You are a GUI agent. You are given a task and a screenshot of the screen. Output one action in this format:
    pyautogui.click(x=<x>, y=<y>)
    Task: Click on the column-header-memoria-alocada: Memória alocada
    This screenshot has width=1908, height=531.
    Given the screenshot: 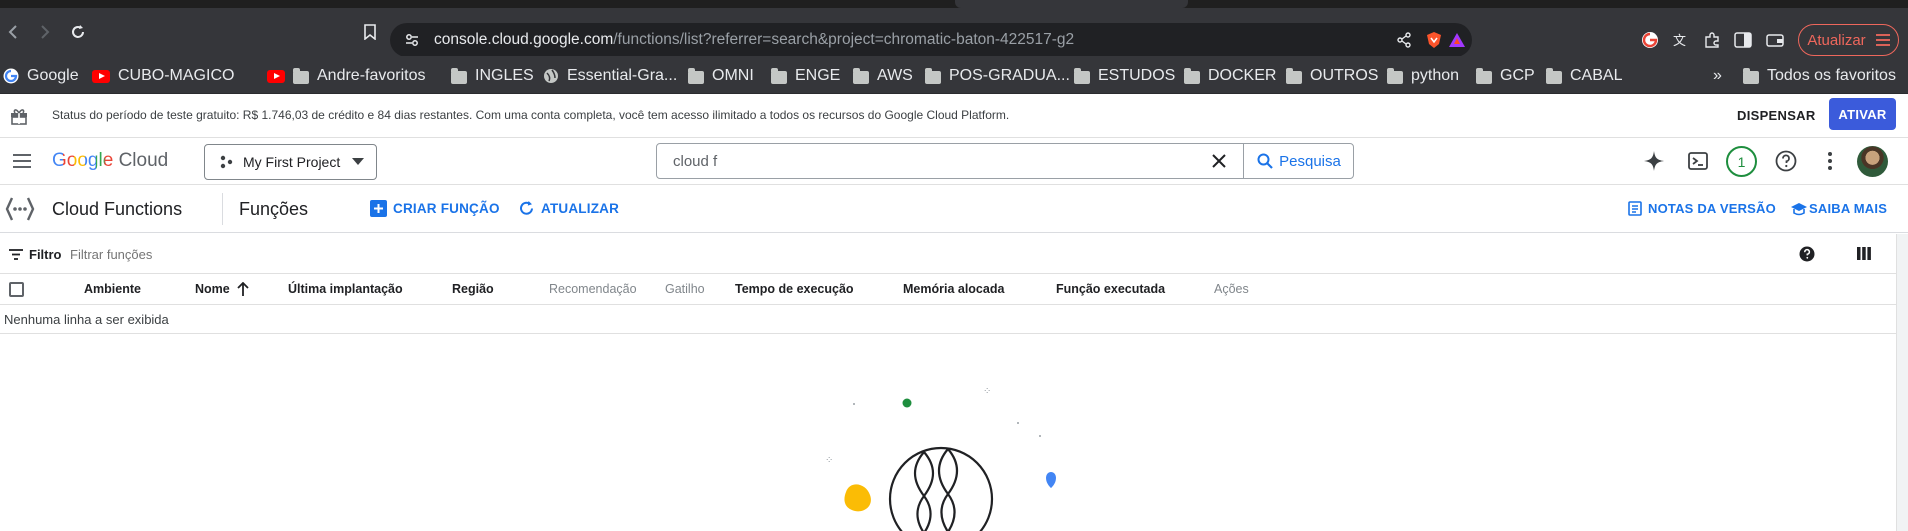 What is the action you would take?
    pyautogui.click(x=953, y=289)
    